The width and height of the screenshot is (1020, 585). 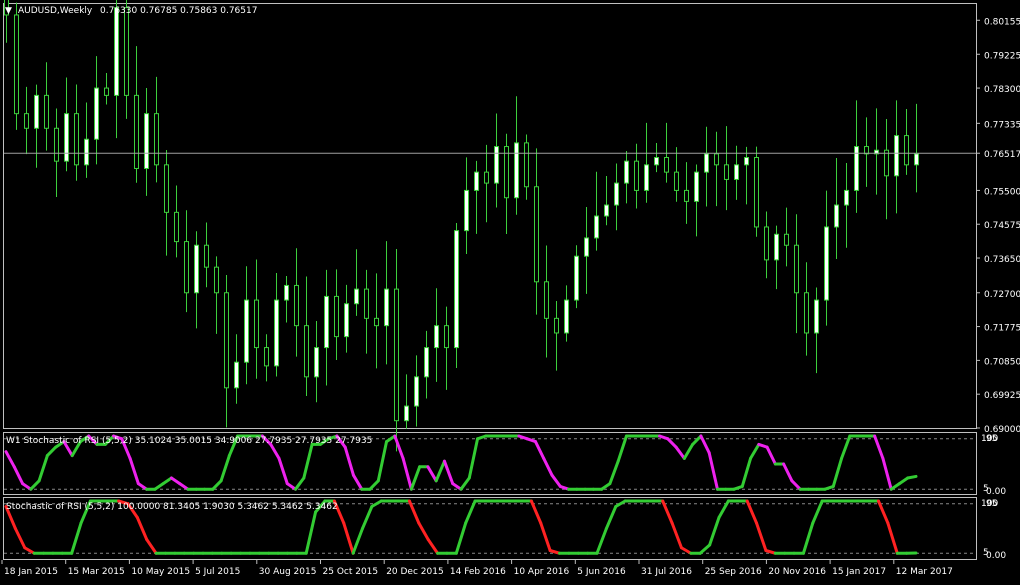 I want to click on time-tick-label: 15 Mar 2015, so click(x=96, y=572).